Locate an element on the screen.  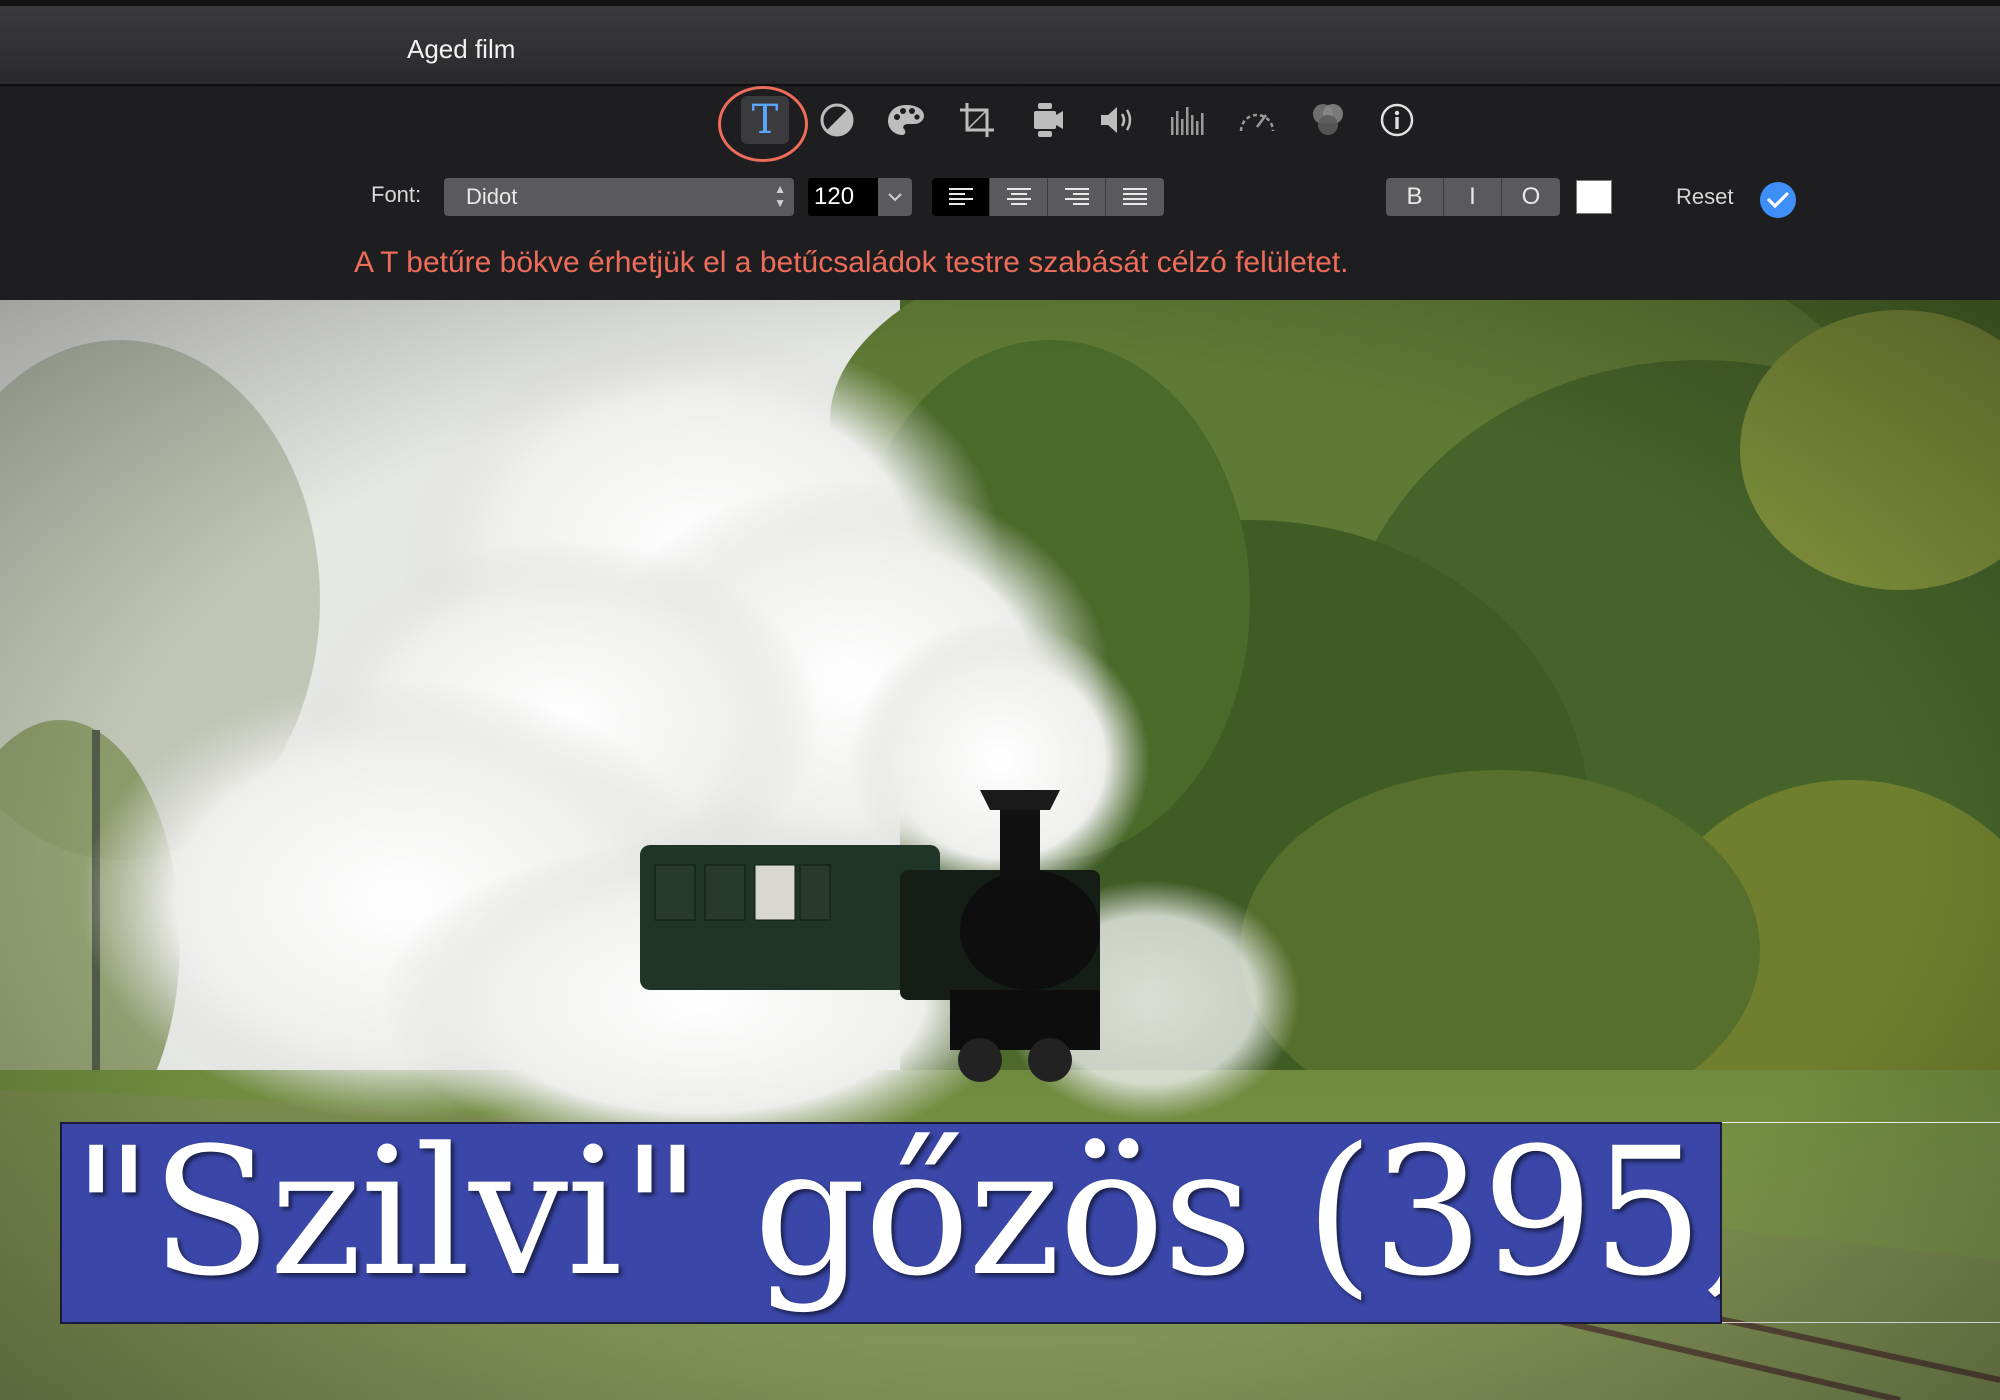
reset-button: Reset is located at coordinates (1704, 197).